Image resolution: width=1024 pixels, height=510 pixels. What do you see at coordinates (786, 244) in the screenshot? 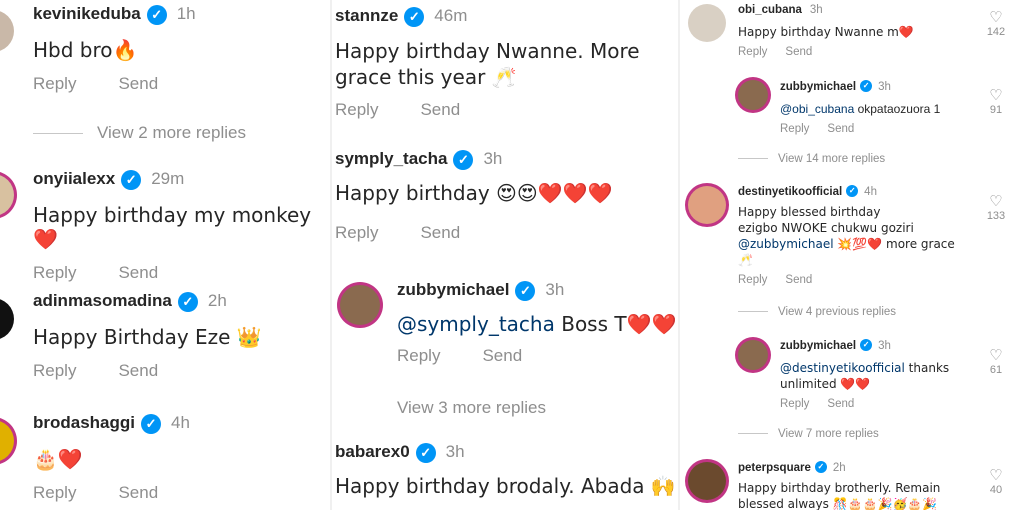
I see `mention-link: @zubbymichael` at bounding box center [786, 244].